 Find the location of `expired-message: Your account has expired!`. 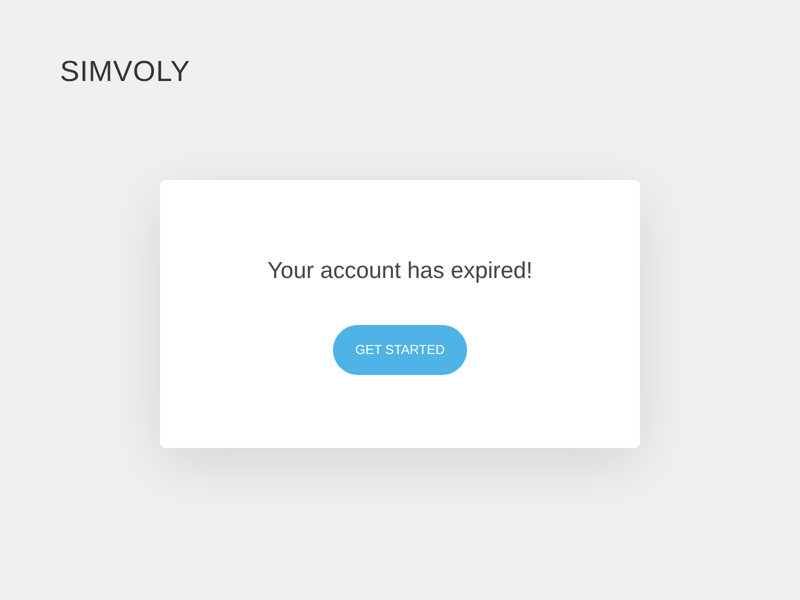

expired-message: Your account has expired! is located at coordinates (400, 271).